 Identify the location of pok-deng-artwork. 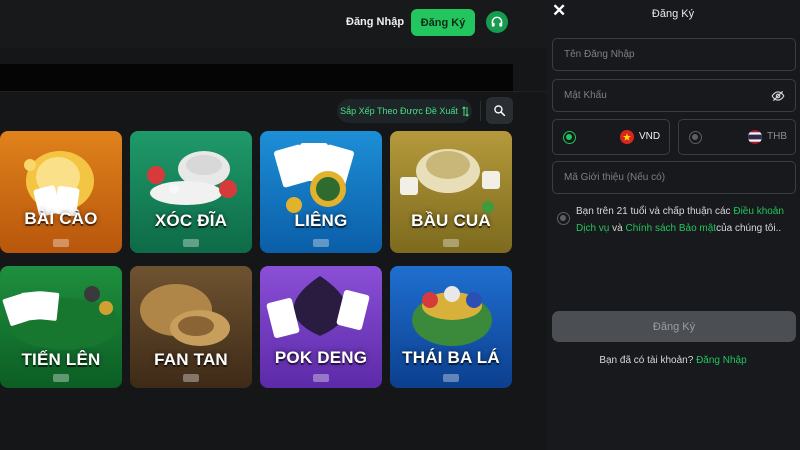
(321, 327).